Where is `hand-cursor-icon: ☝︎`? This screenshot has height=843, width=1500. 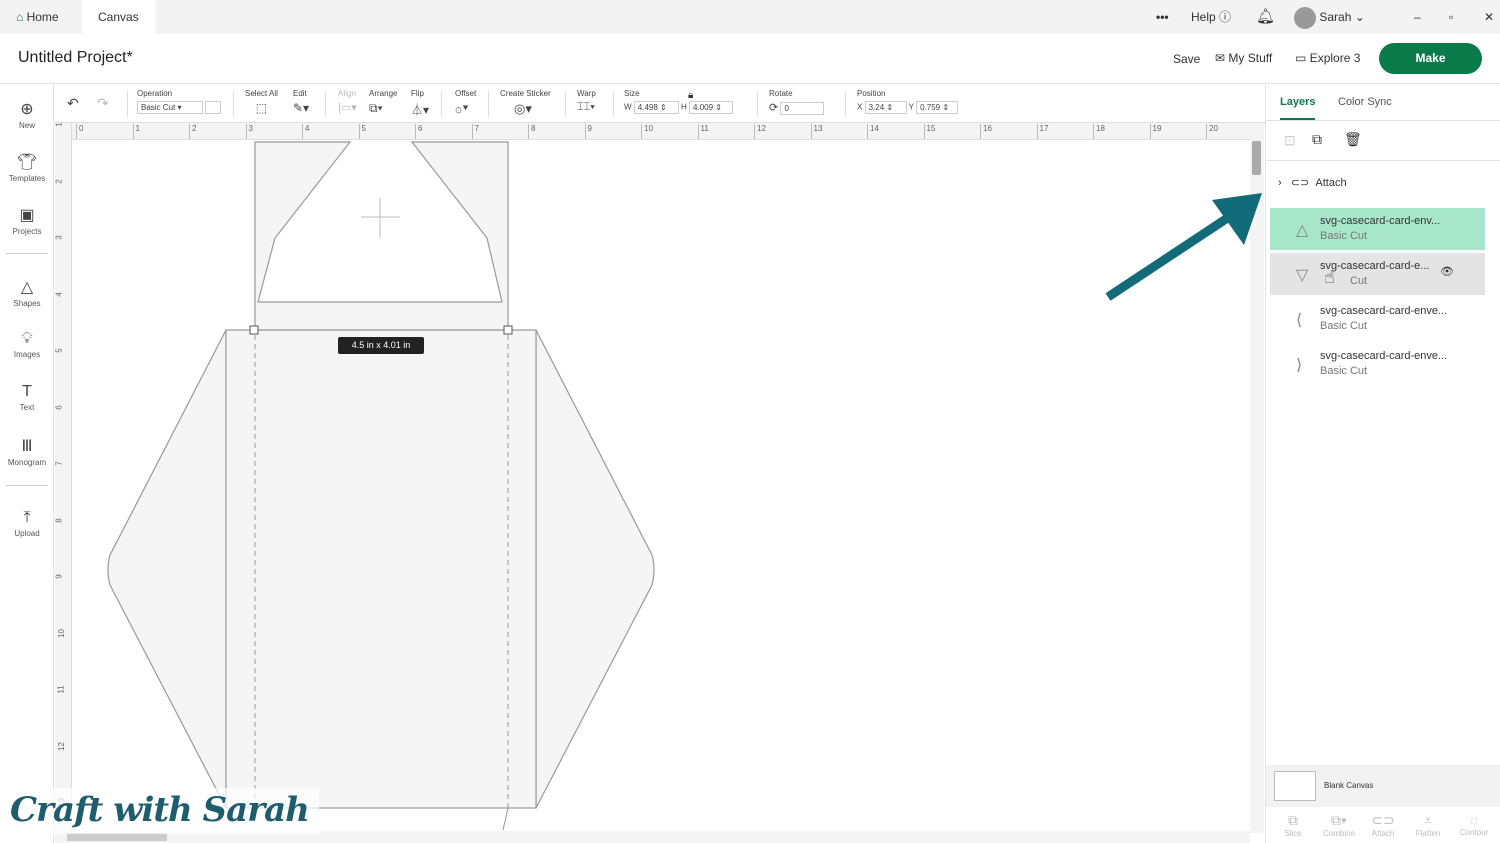
hand-cursor-icon: ☝︎ is located at coordinates (1329, 277).